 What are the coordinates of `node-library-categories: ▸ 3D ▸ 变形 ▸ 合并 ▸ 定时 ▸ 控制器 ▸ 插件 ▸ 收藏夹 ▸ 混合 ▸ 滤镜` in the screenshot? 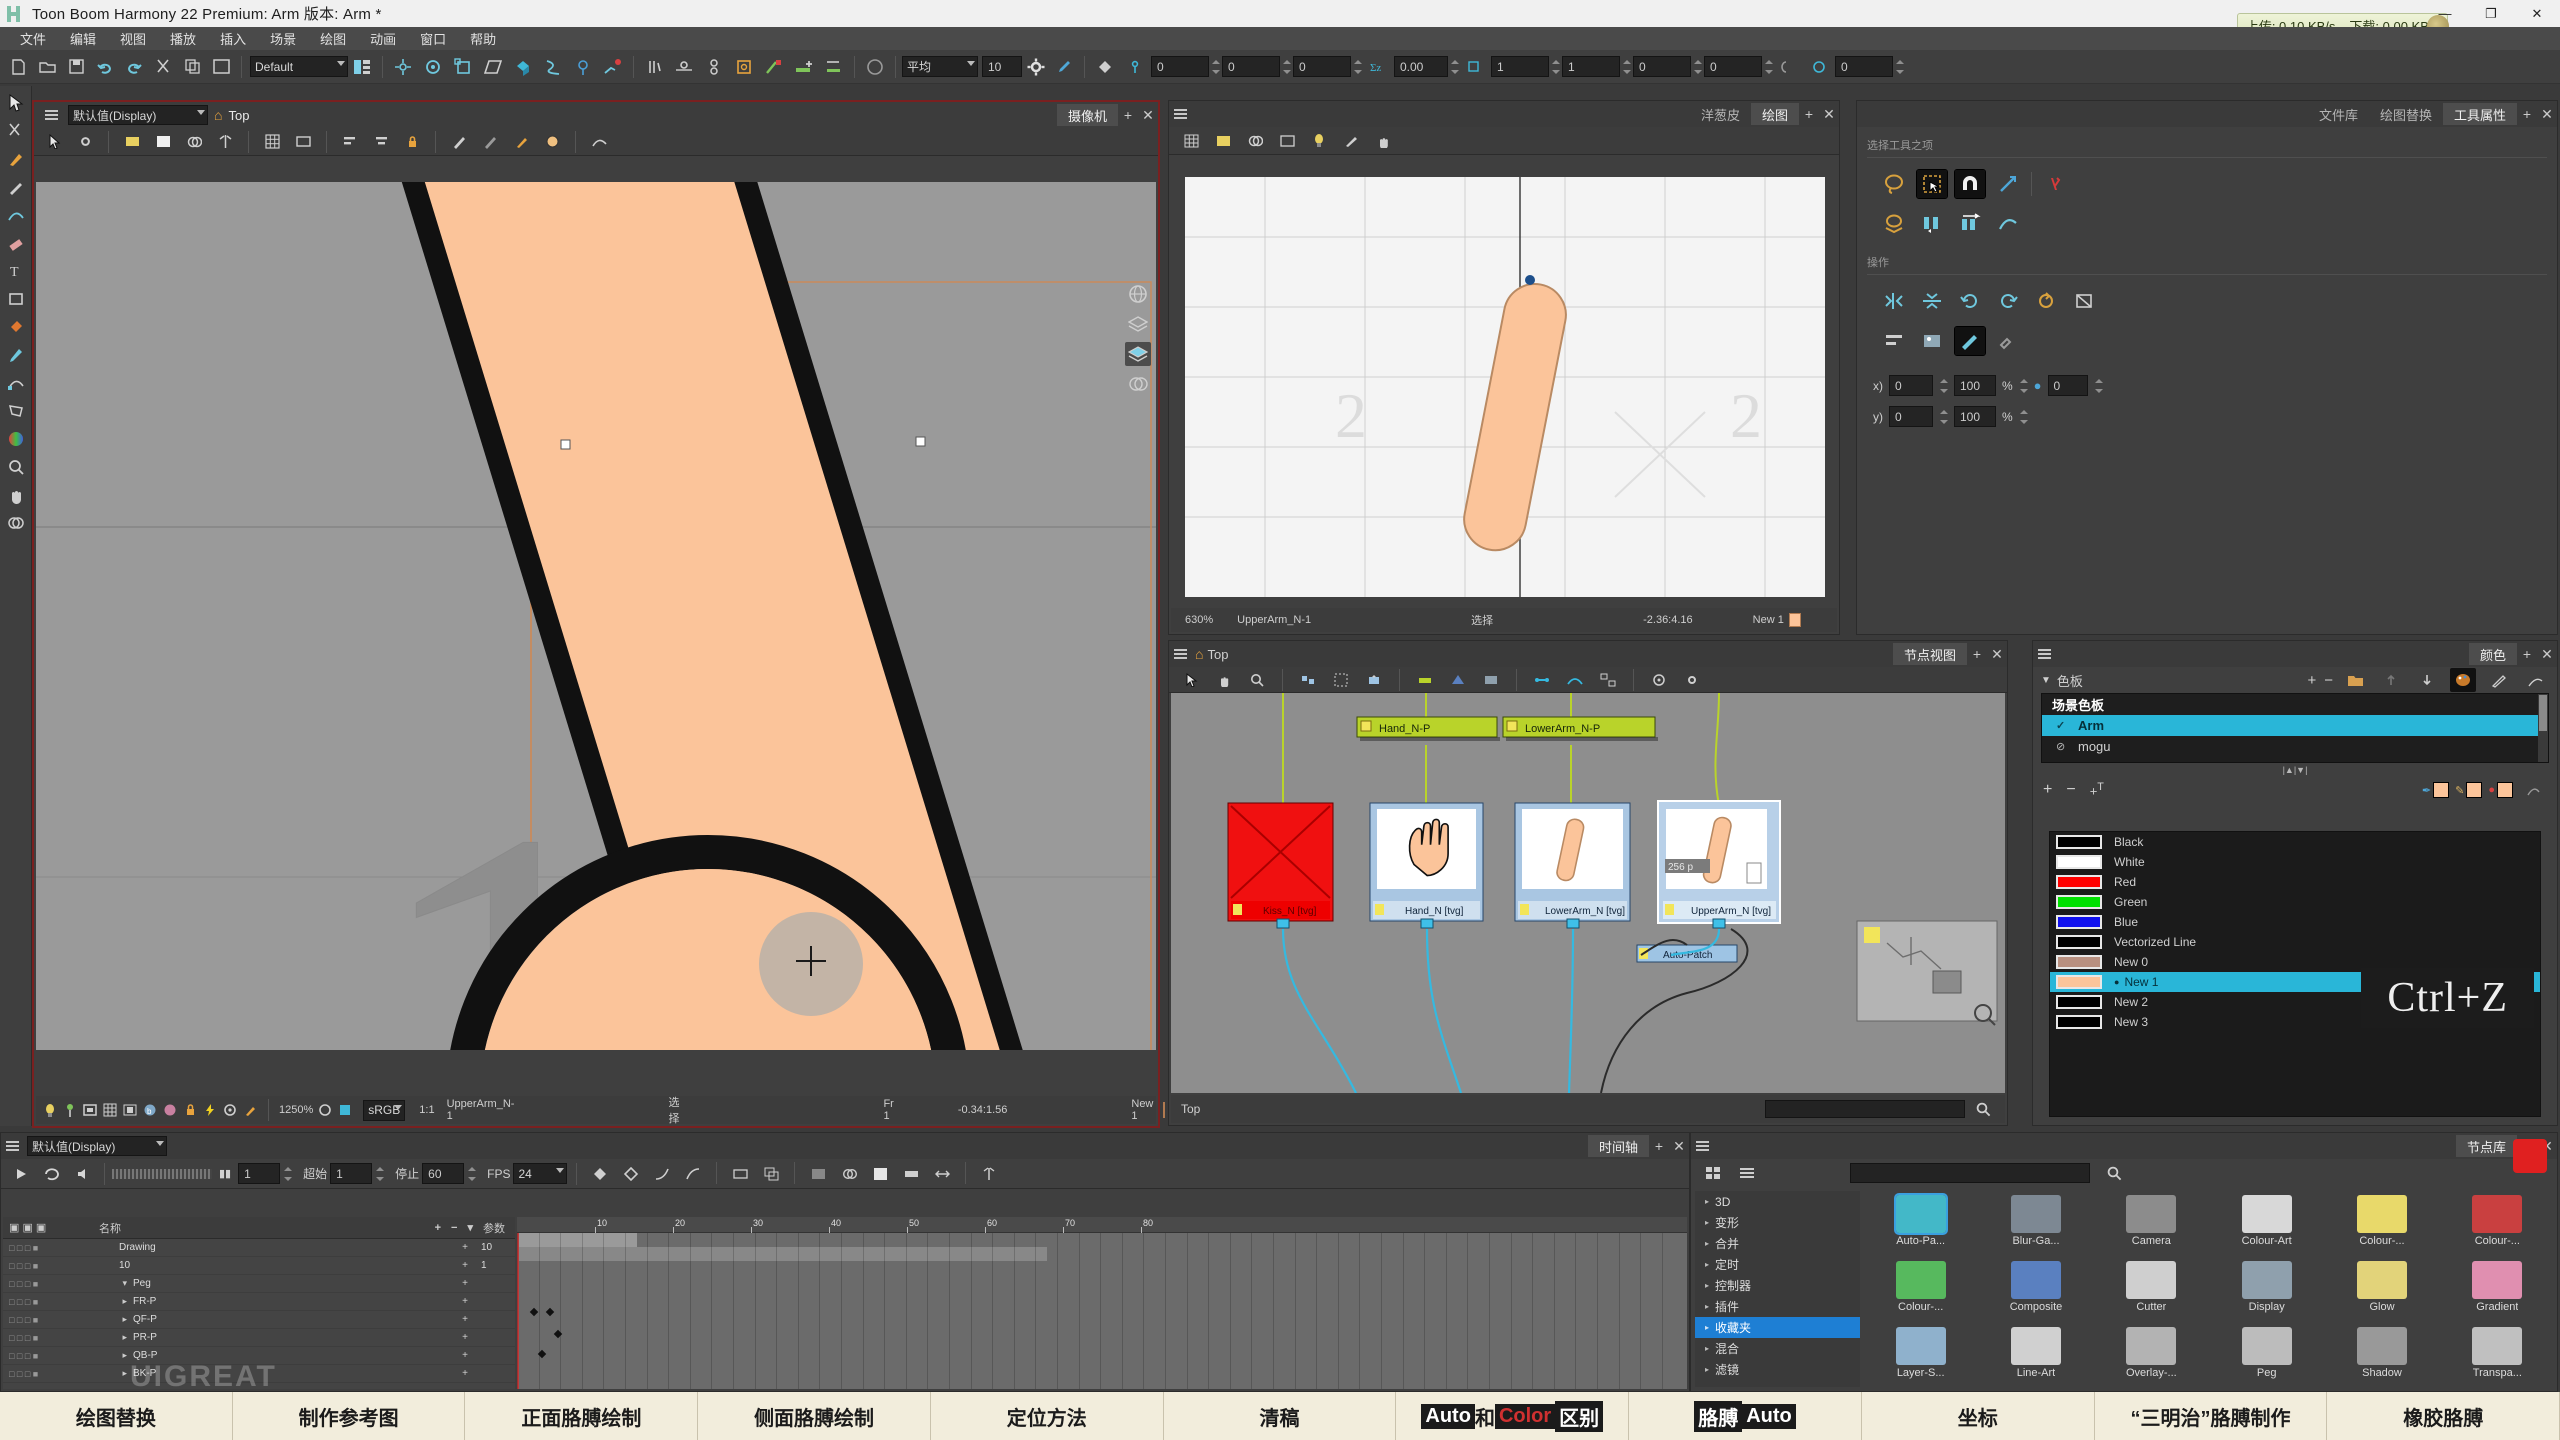 It's located at (1777, 1289).